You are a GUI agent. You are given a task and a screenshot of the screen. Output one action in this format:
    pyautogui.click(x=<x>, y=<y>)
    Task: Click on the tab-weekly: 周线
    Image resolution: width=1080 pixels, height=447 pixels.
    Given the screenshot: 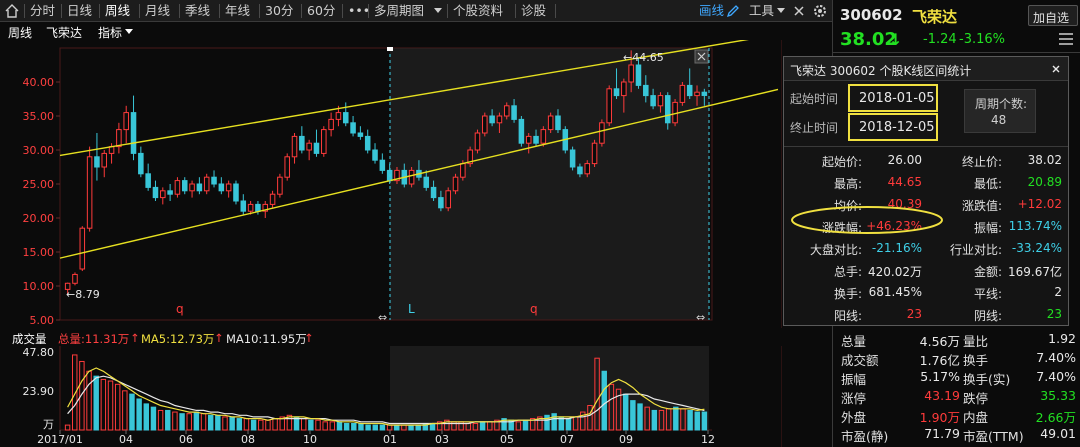 What is the action you would take?
    pyautogui.click(x=117, y=11)
    